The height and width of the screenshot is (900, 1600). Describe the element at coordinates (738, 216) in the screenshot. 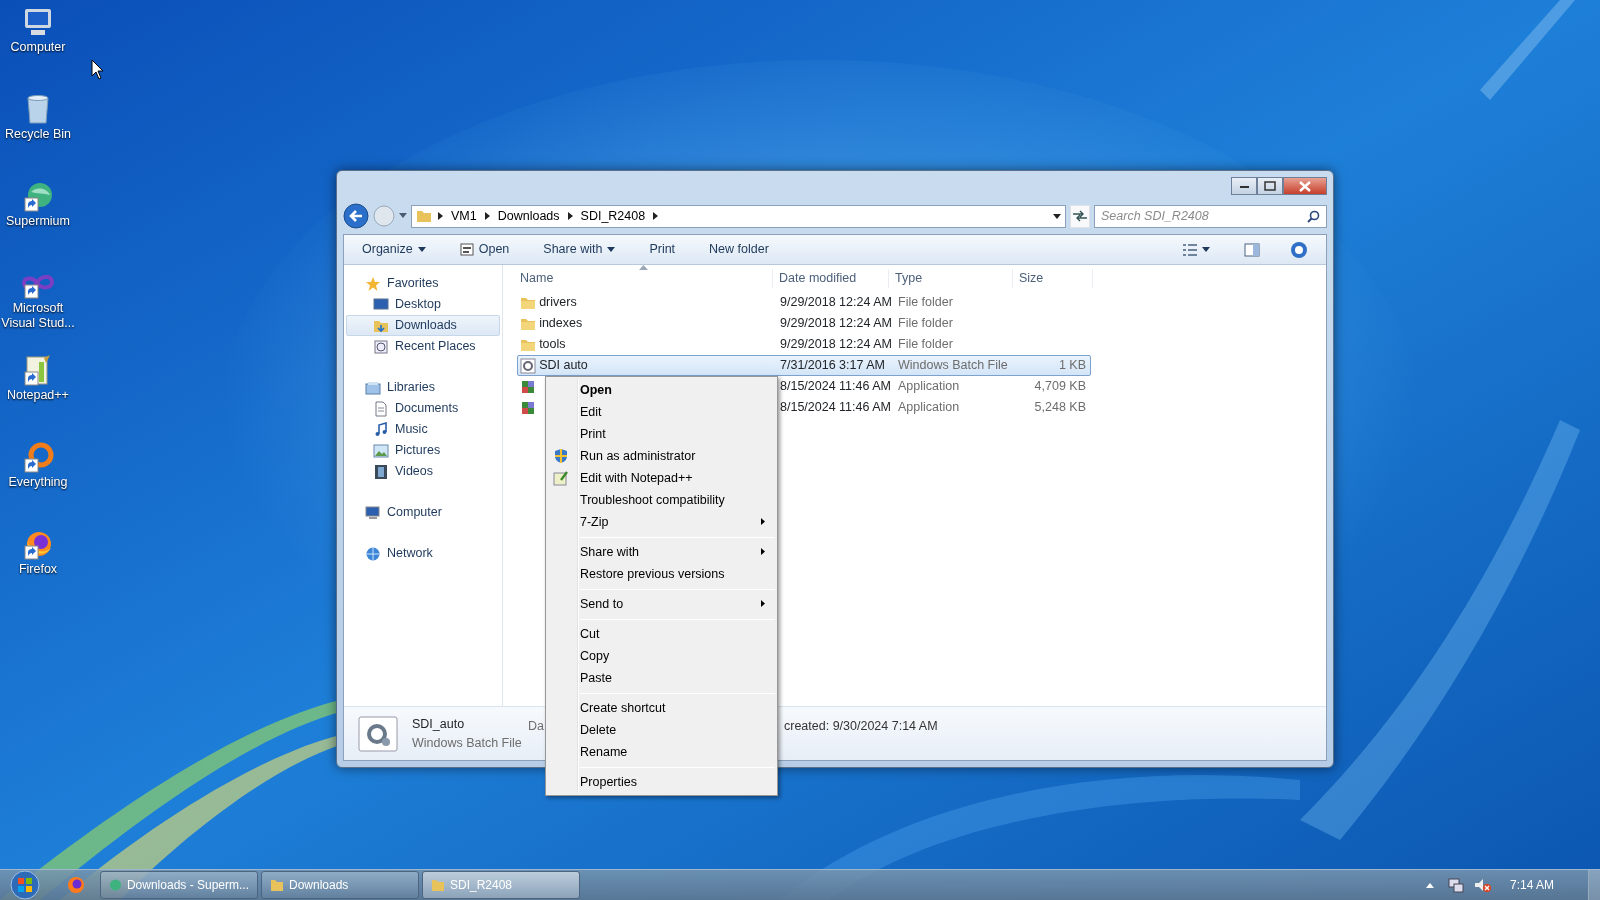

I see `address-bar: VM1 Downloads SDI_R2408` at that location.